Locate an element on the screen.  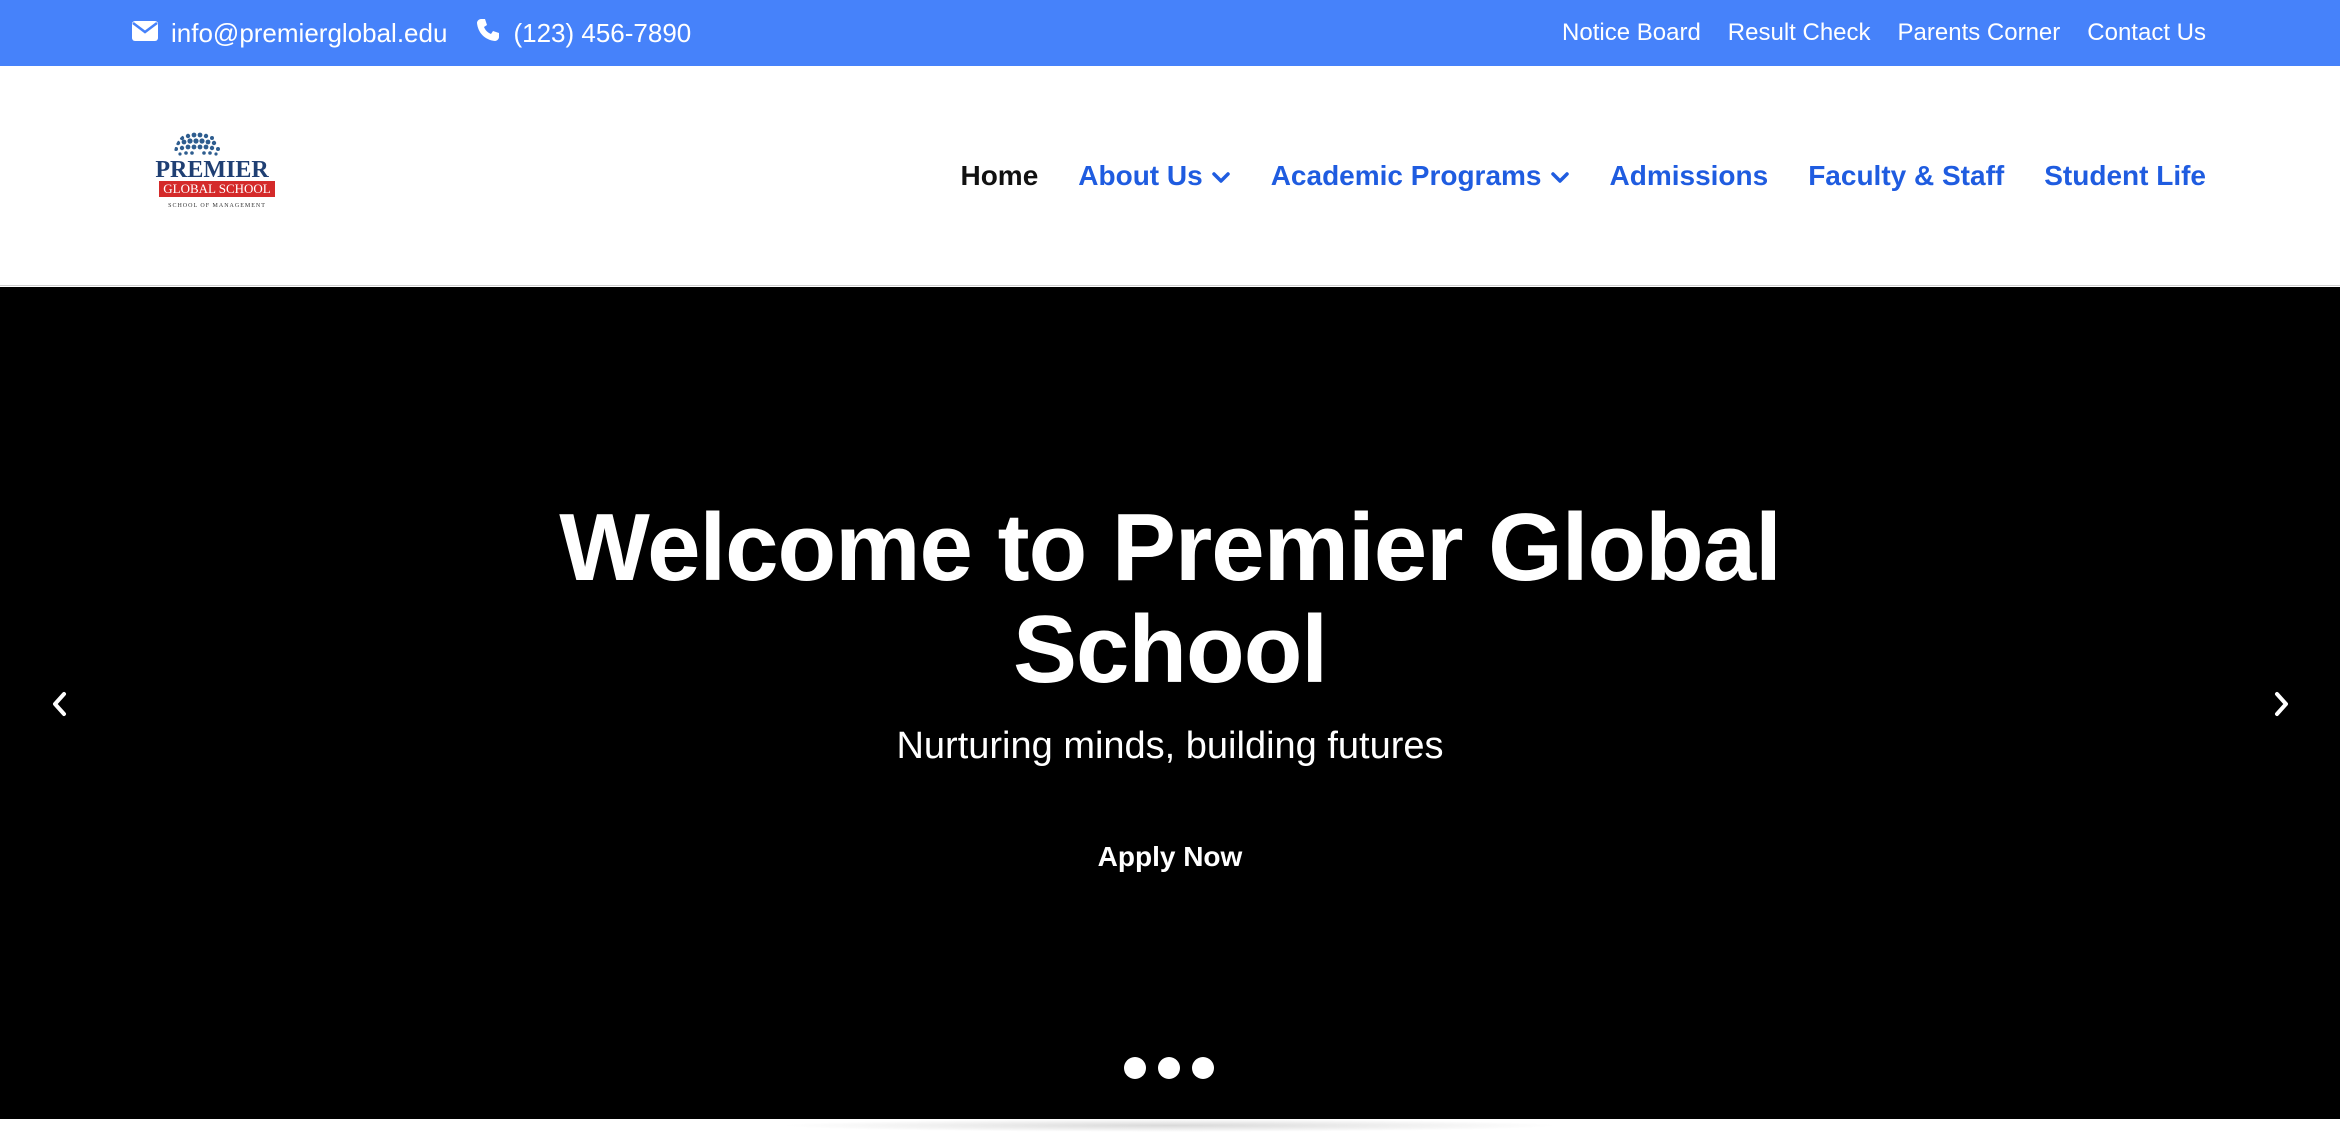
hero-title: Welcome to Premier Global School is located at coordinates (1170, 598).